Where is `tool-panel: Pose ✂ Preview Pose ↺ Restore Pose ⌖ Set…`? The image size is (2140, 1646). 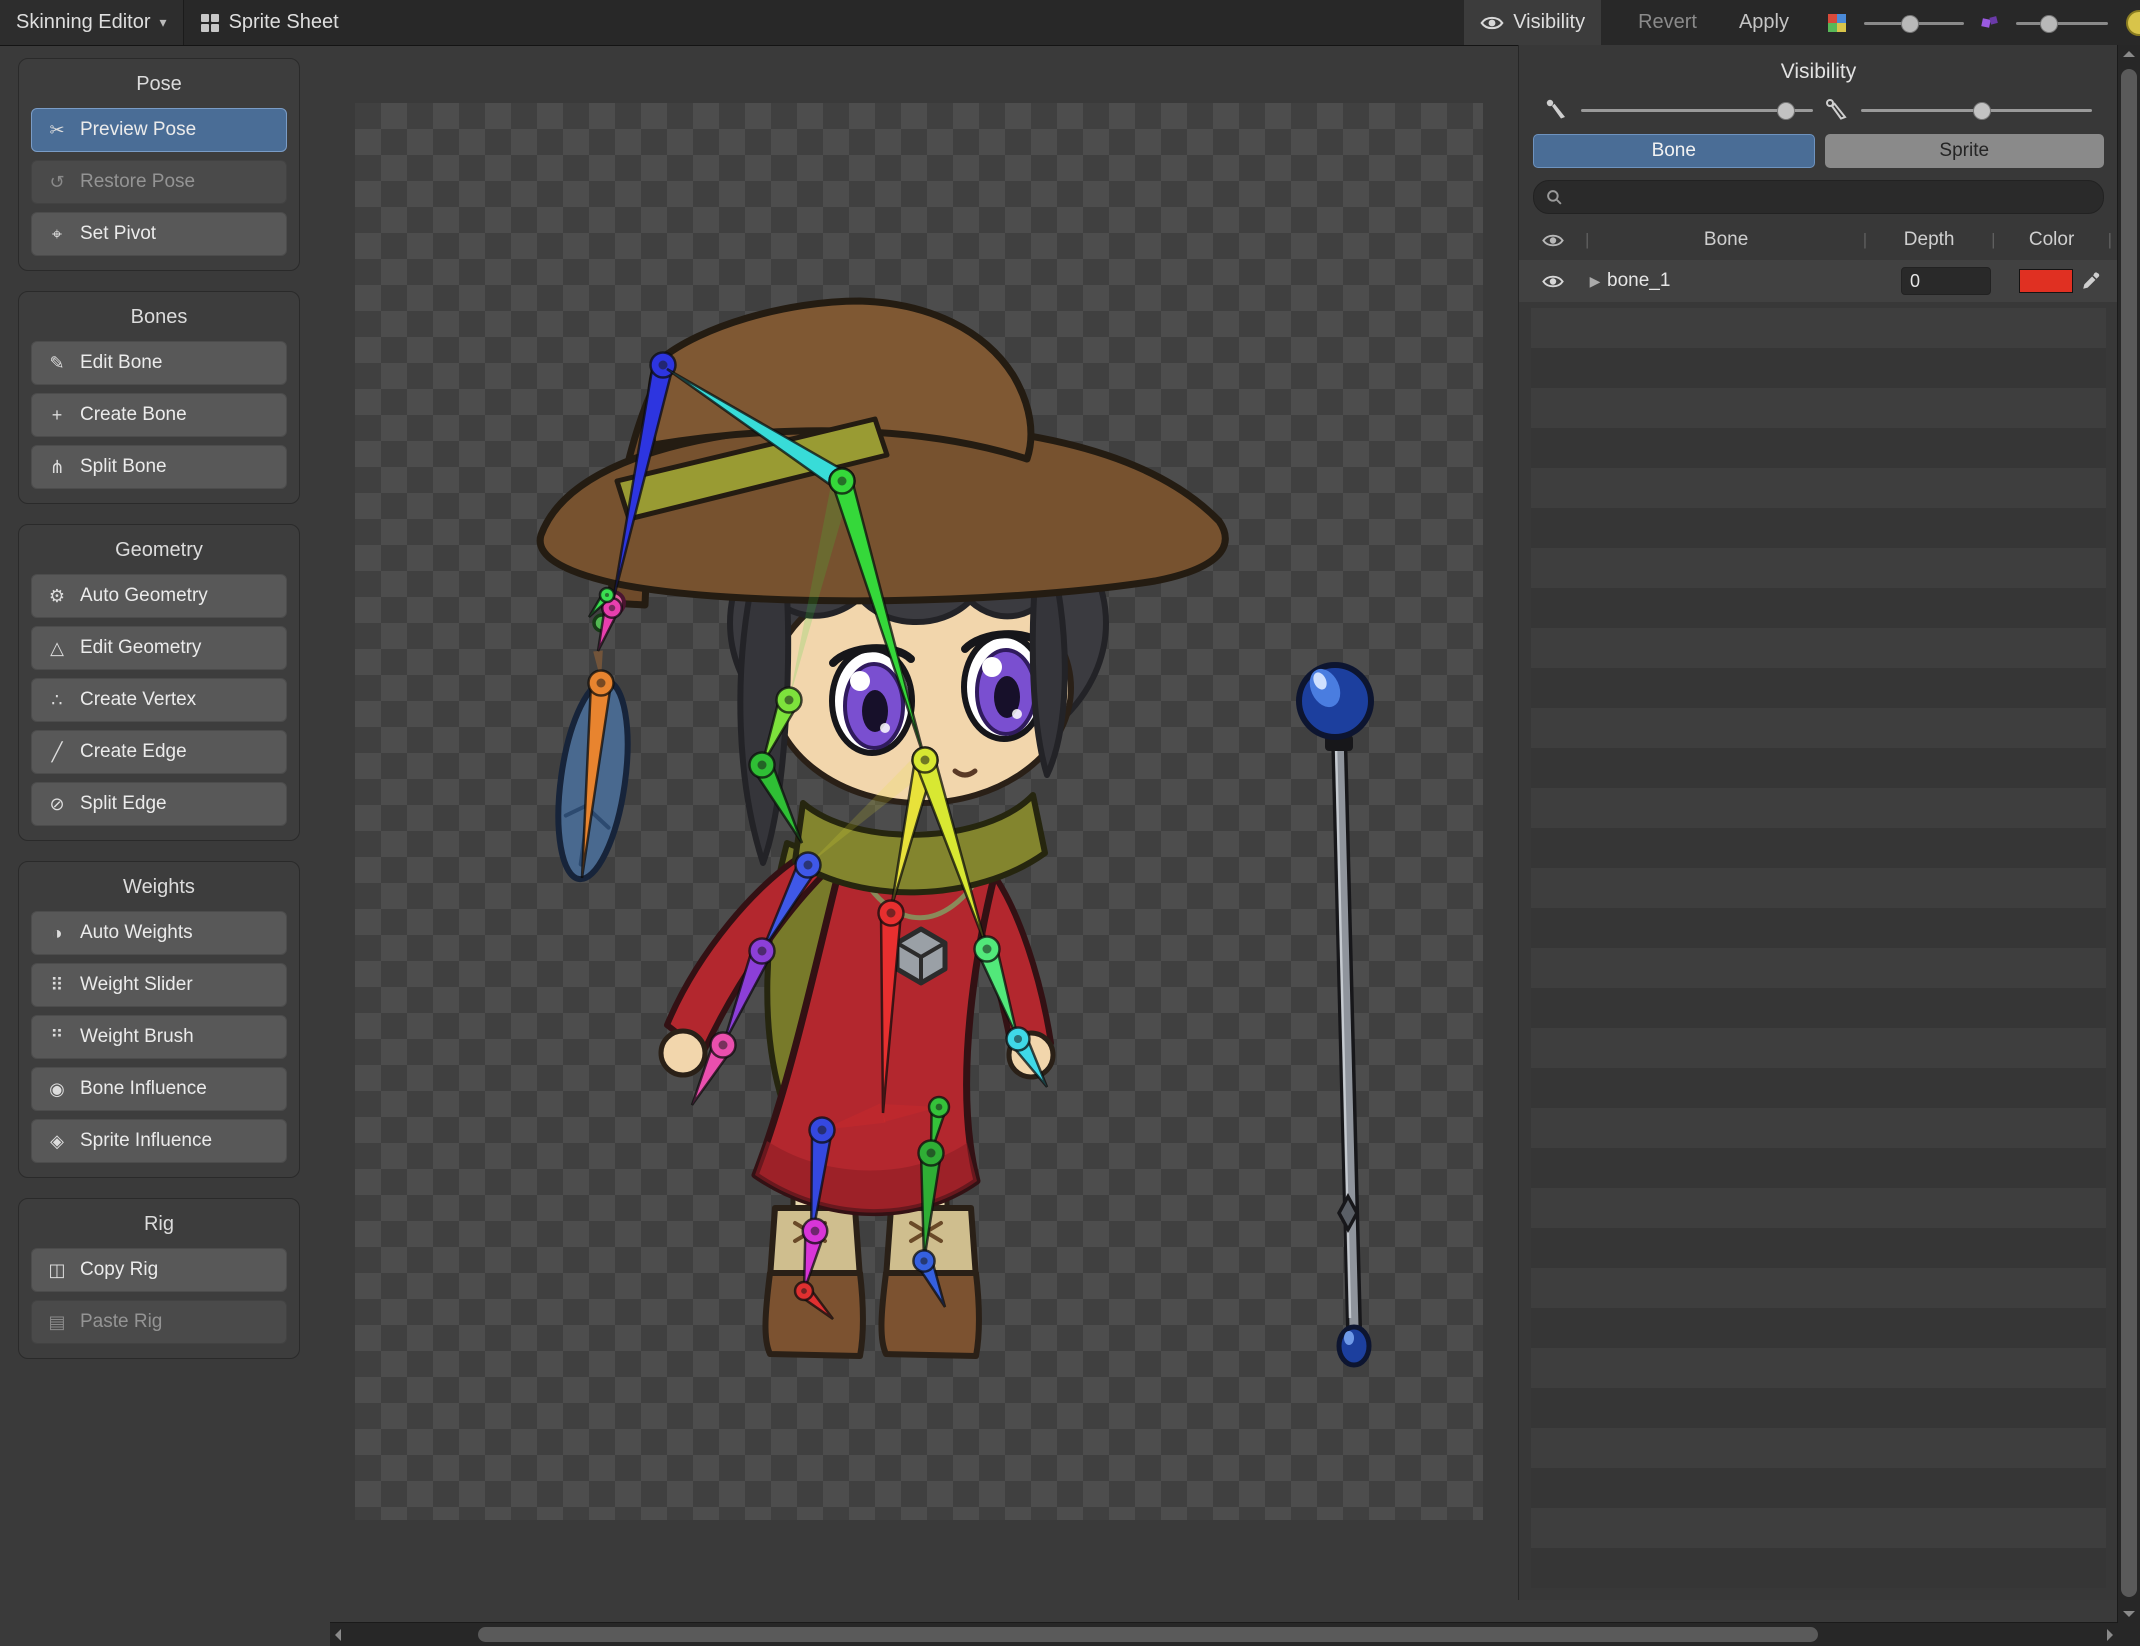
tool-panel: Pose ✂ Preview Pose ↺ Restore Pose ⌖ Set… is located at coordinates (159, 708).